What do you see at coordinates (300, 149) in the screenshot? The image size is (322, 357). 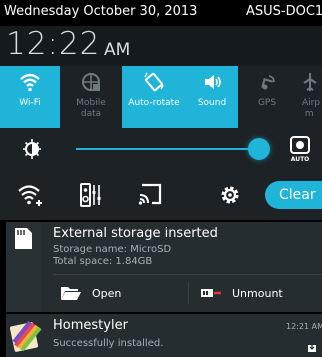 I see `auto-brightness-icon: AUTO` at bounding box center [300, 149].